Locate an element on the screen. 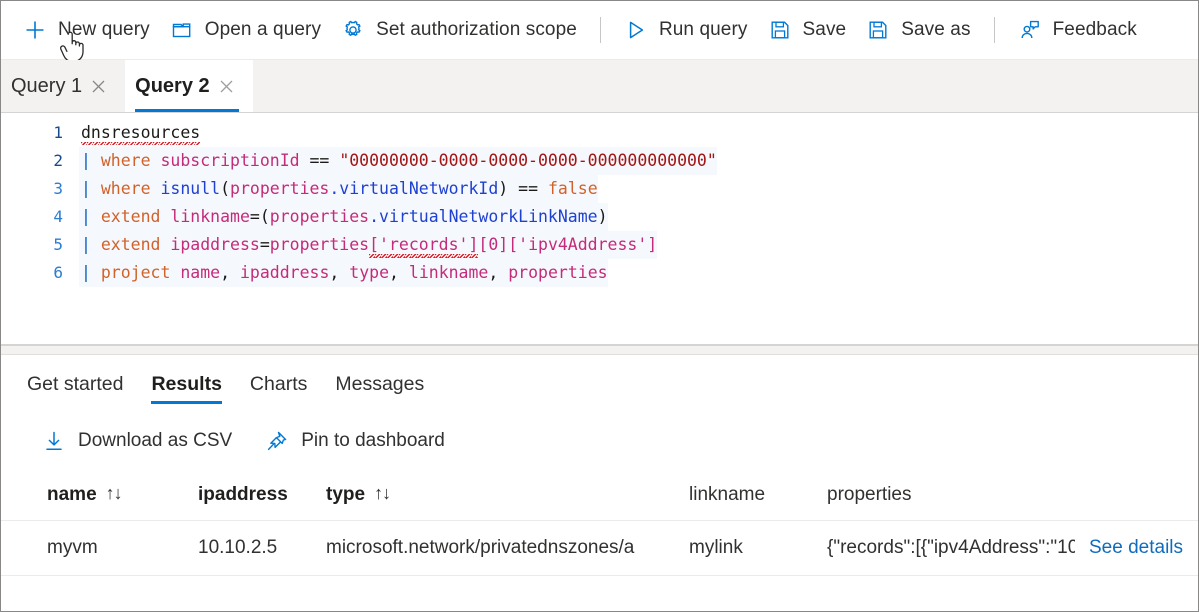 Image resolution: width=1199 pixels, height=612 pixels. line-number: 4 is located at coordinates (58, 216).